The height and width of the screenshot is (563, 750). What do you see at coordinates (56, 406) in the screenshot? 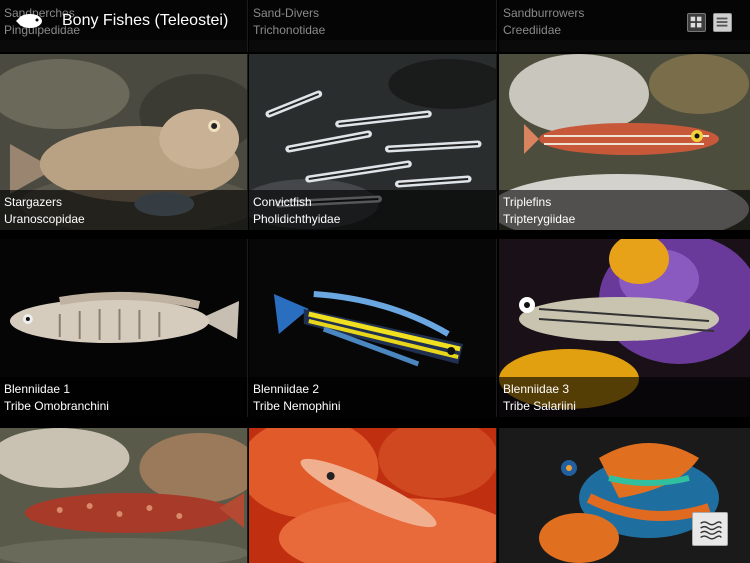
I see `tile-family: Tribe Omobranchini` at bounding box center [56, 406].